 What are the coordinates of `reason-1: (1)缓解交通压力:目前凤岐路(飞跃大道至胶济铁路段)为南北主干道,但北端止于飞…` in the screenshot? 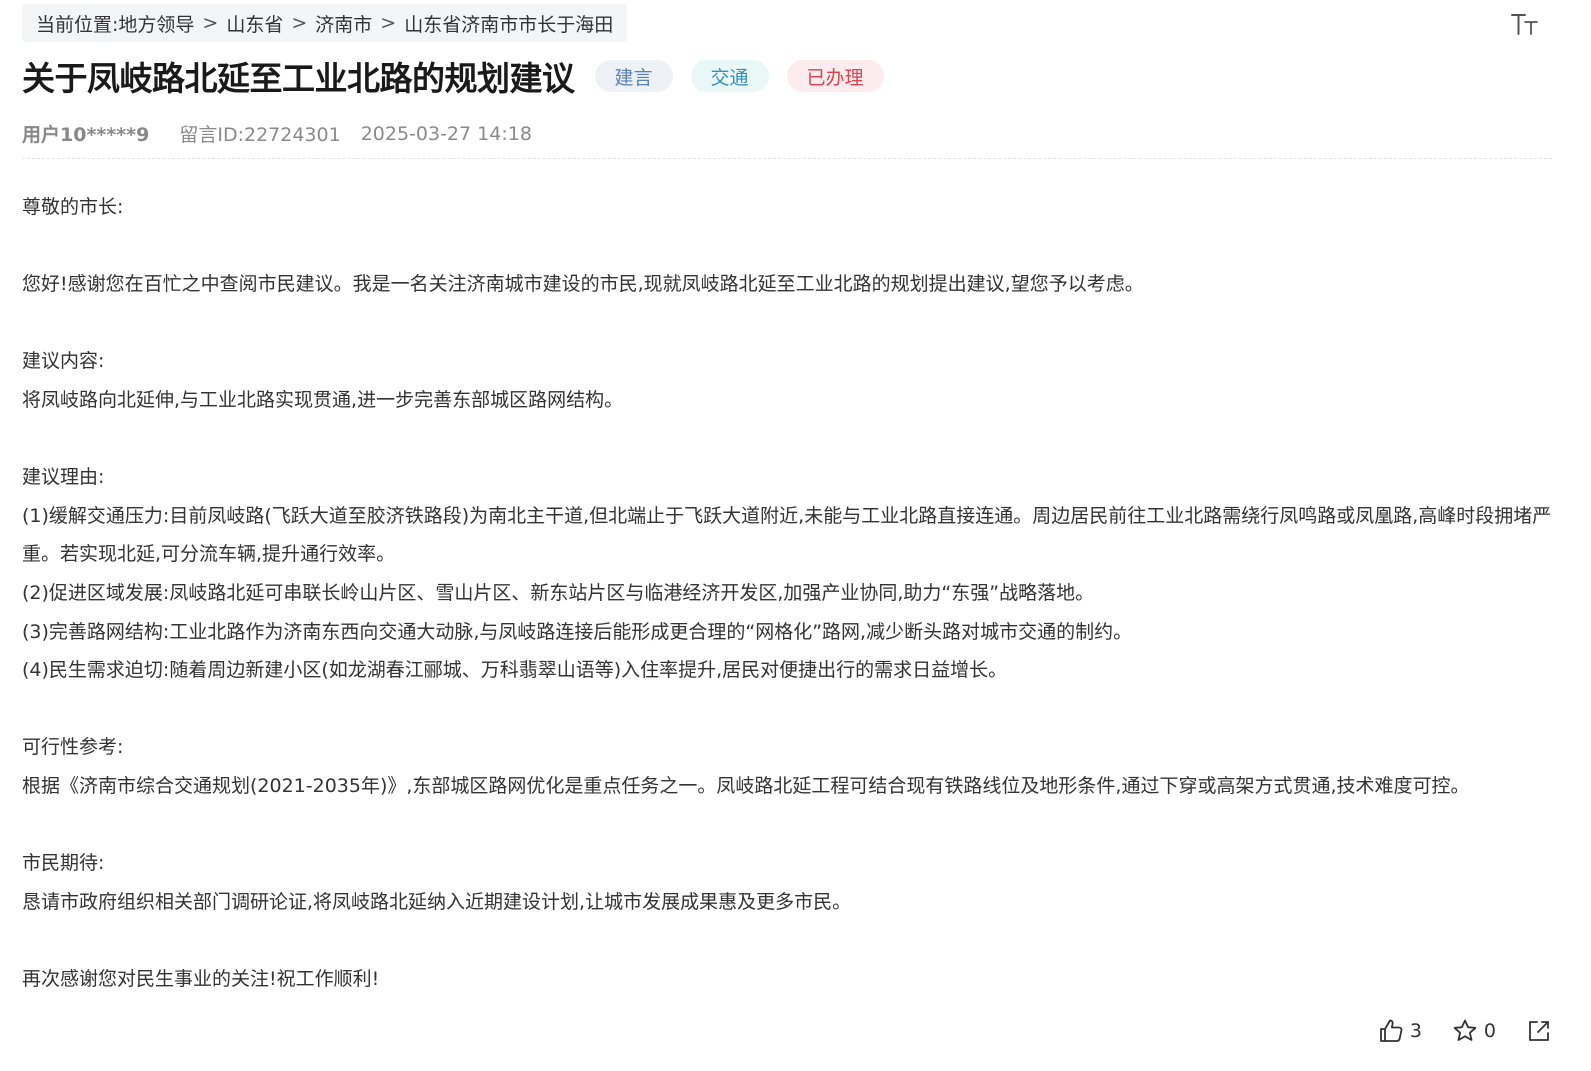 It's located at (787, 535).